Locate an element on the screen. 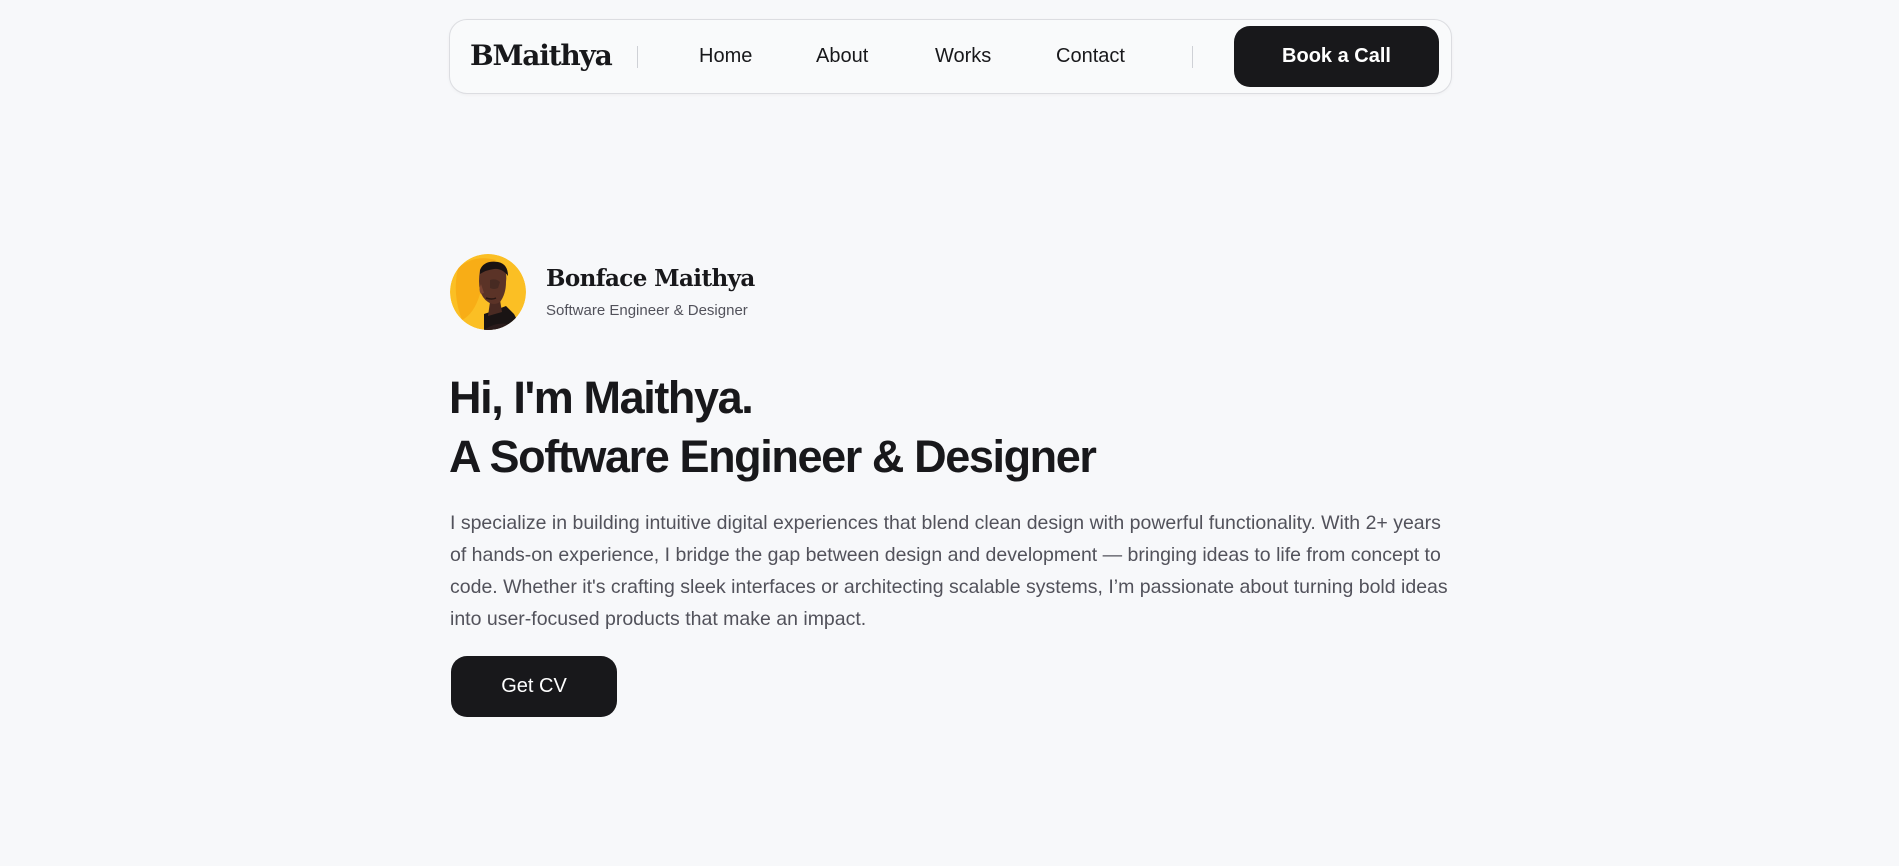 The image size is (1899, 866). book-a-call-button: Book a Call is located at coordinates (1336, 56).